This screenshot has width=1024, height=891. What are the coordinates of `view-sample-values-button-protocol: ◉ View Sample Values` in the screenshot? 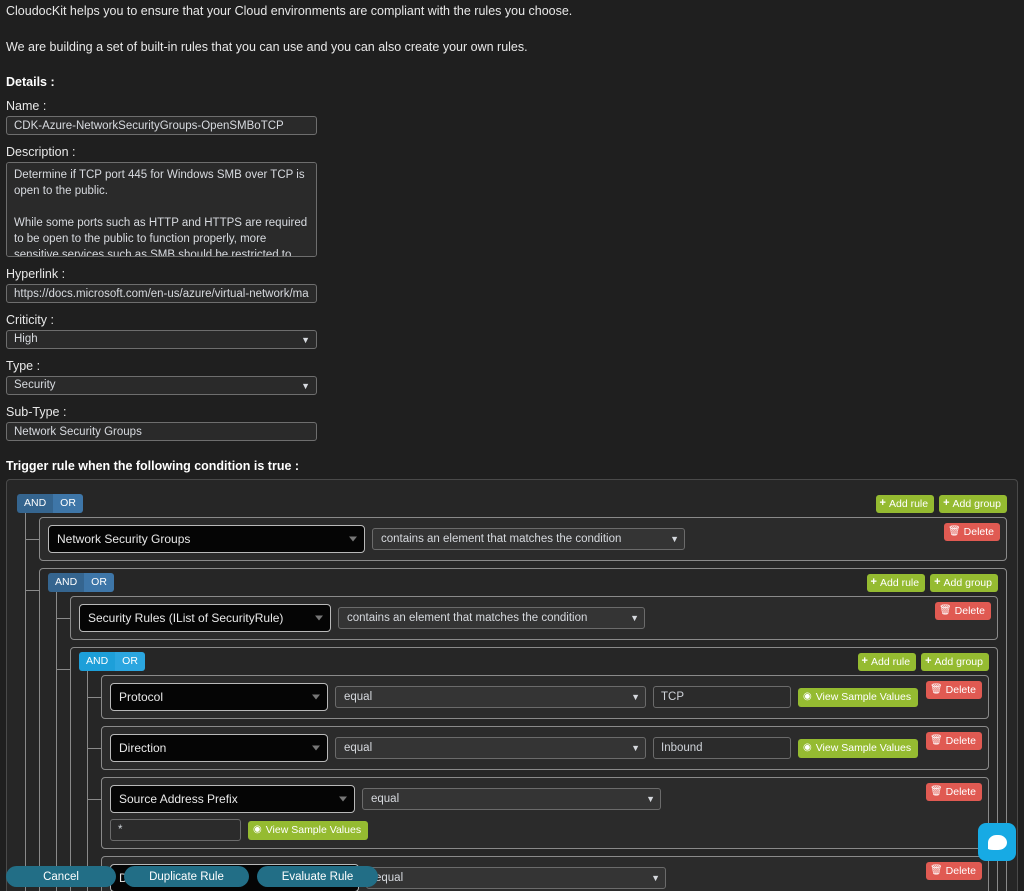 It's located at (858, 697).